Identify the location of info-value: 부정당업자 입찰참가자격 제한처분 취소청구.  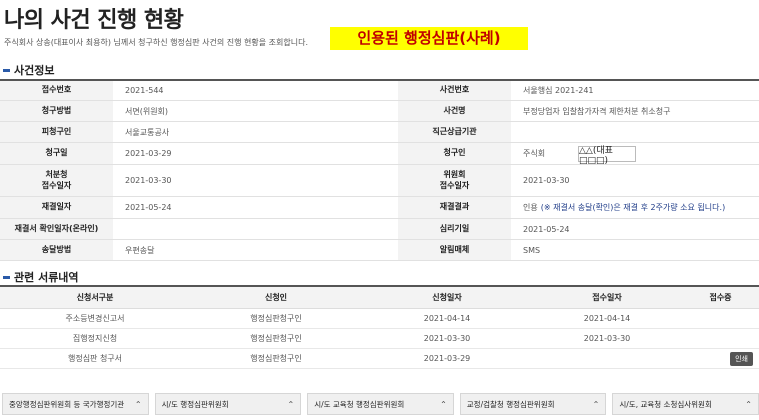
(597, 111).